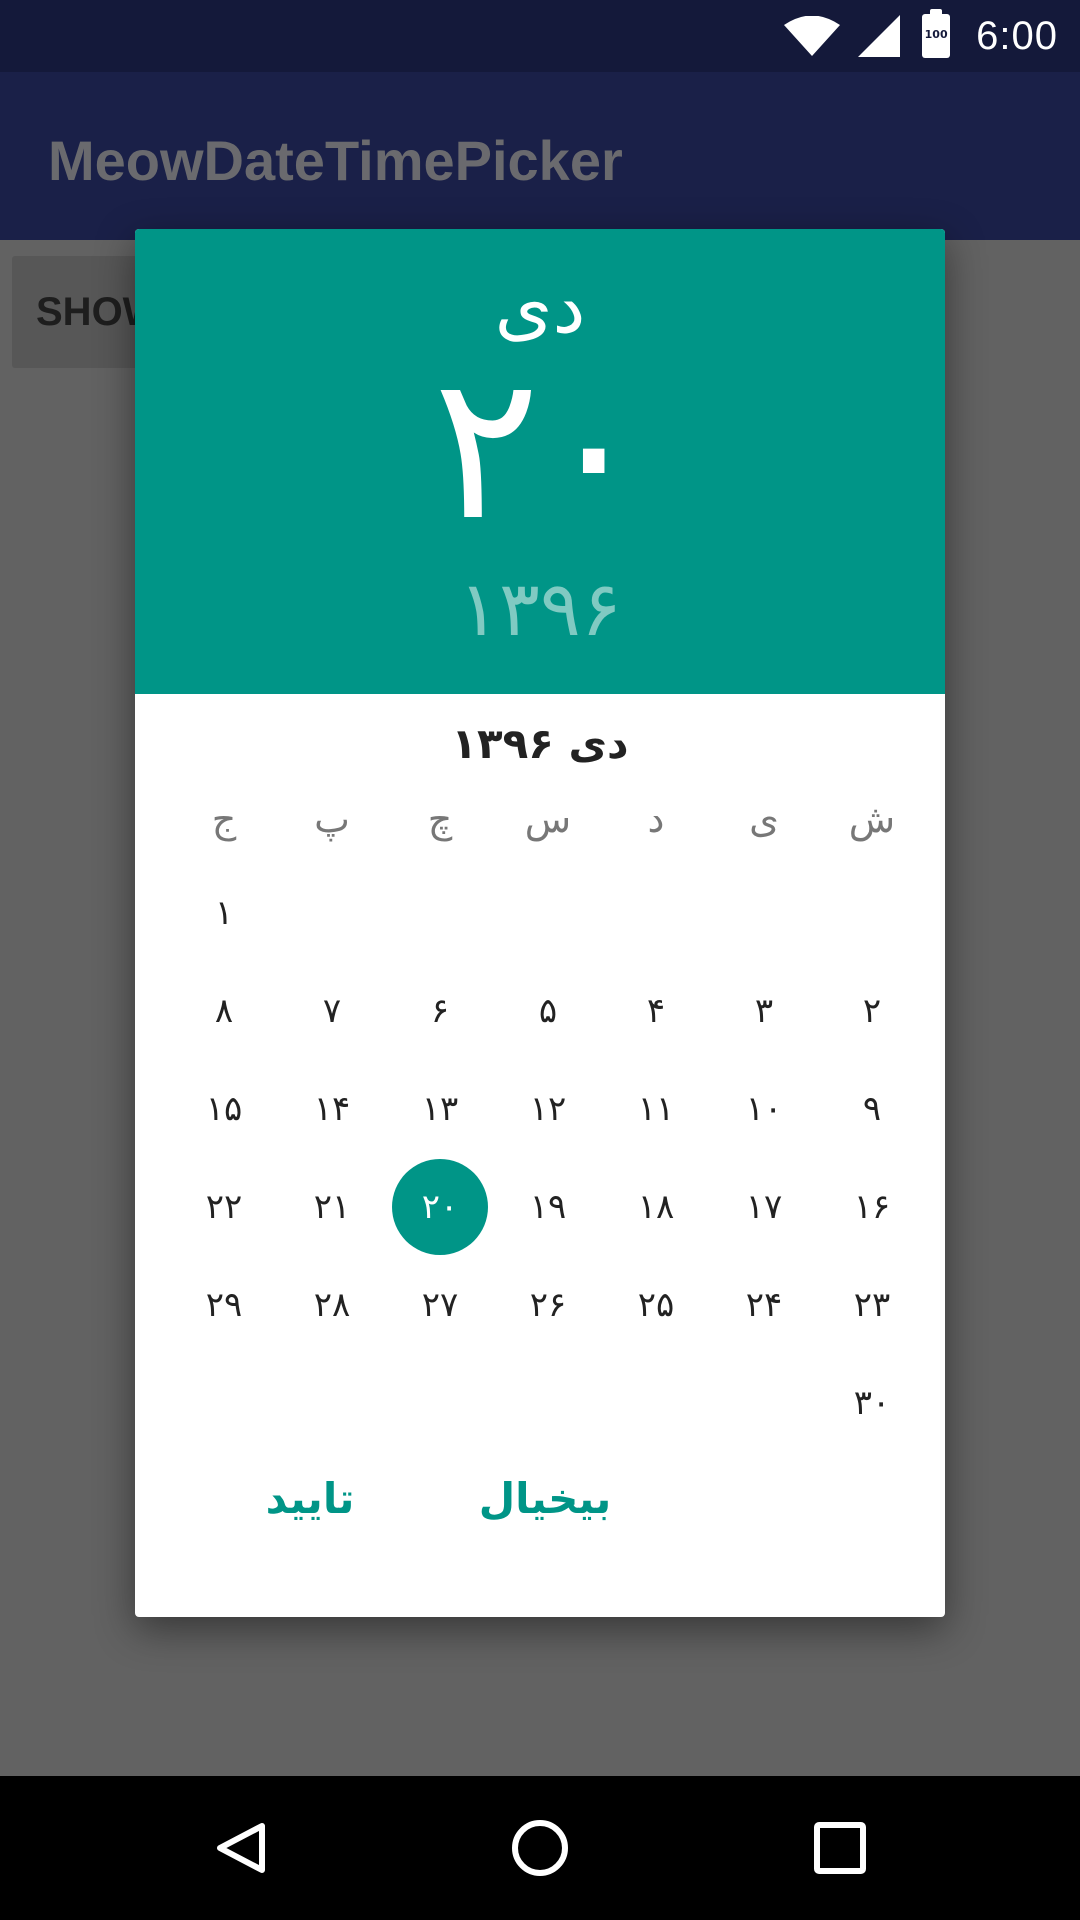 The height and width of the screenshot is (1920, 1080). I want to click on day-number: ۱۹, so click(548, 1207).